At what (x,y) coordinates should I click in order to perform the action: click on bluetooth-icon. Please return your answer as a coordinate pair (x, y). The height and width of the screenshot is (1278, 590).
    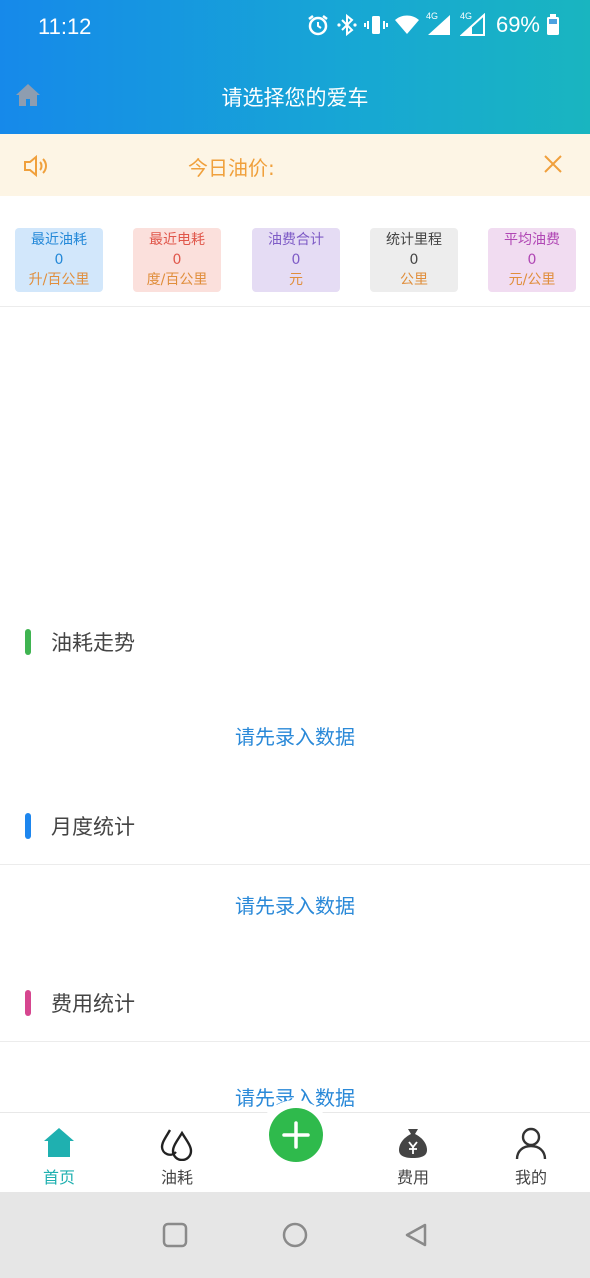
    Looking at the image, I should click on (347, 25).